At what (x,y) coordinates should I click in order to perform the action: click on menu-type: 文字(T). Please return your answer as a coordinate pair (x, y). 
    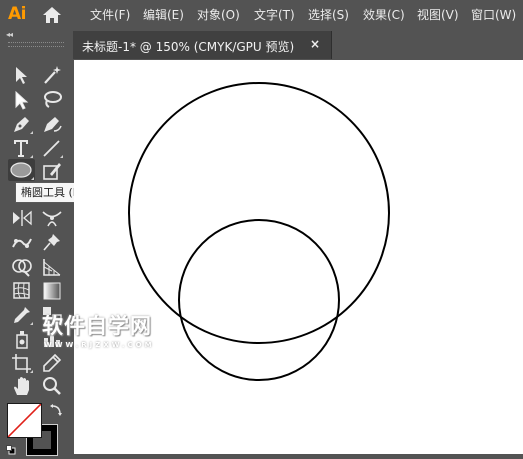
    Looking at the image, I should click on (274, 15).